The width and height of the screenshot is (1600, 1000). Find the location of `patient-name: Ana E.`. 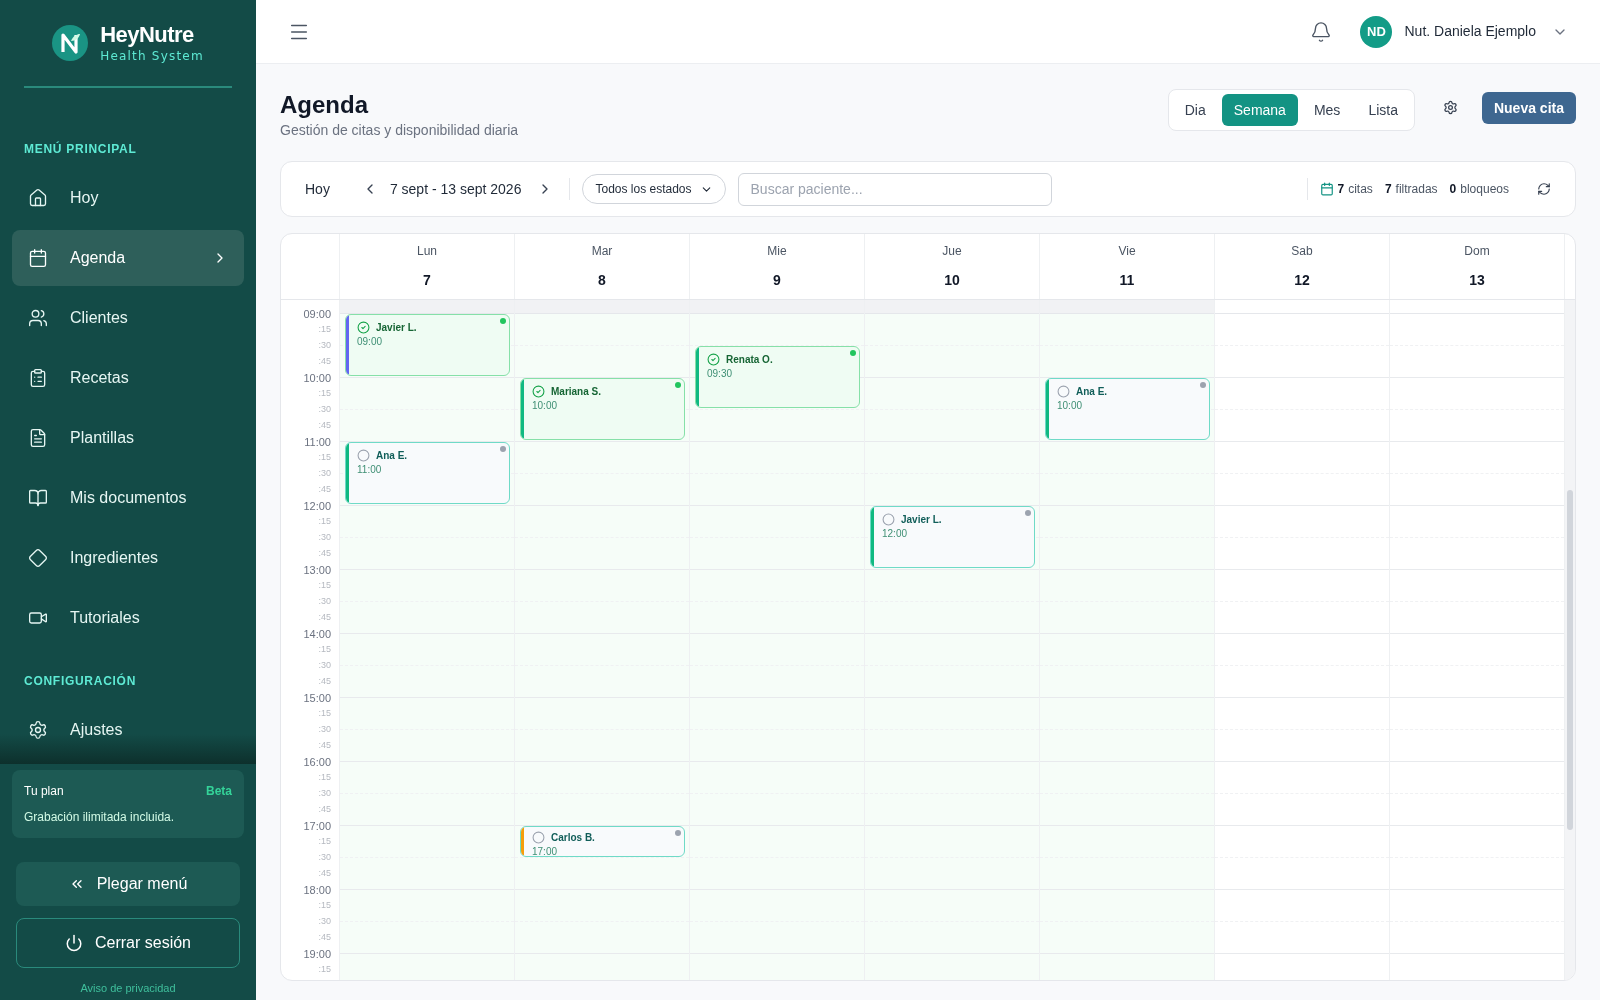

patient-name: Ana E. is located at coordinates (1092, 392).